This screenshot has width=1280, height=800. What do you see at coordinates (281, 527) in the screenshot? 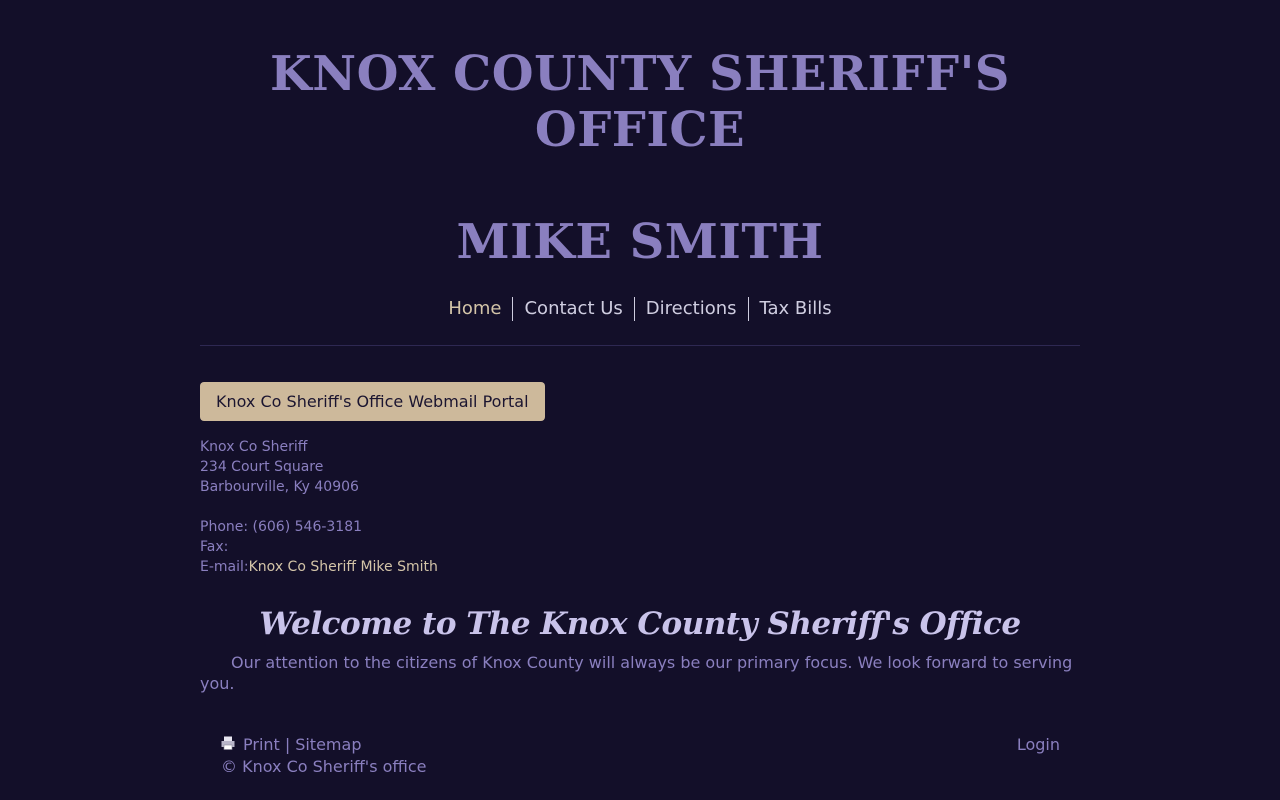
I see `contact-phone: Phone: (606) 546-3181` at bounding box center [281, 527].